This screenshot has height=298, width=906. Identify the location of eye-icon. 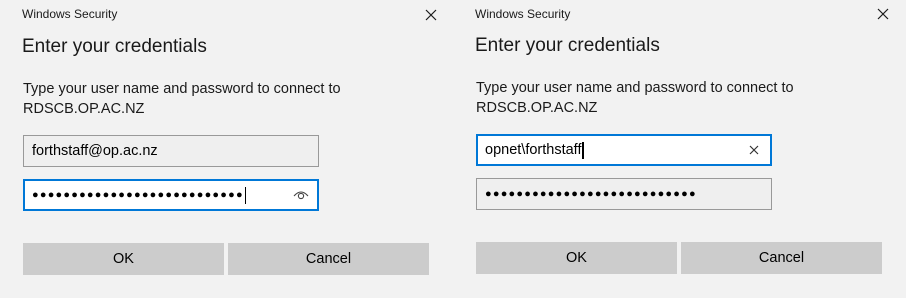
(301, 195).